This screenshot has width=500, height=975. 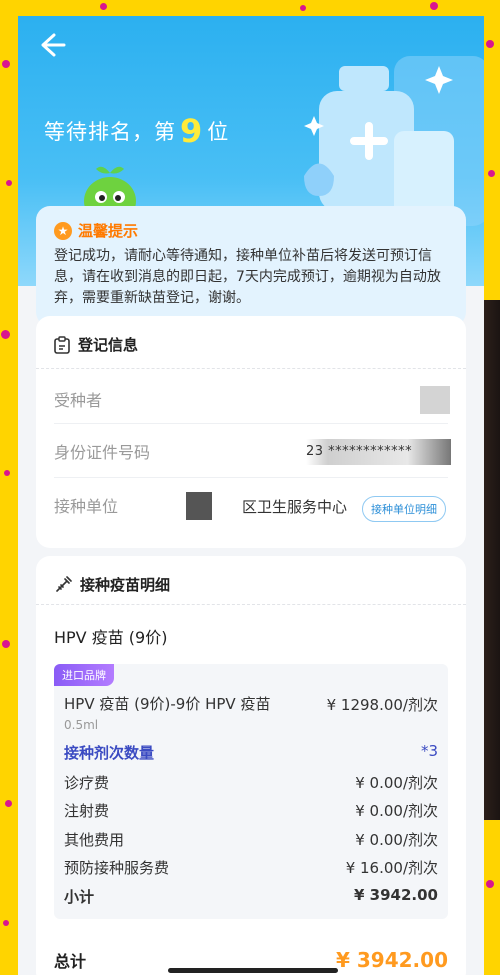 I want to click on syringe-icon, so click(x=64, y=583).